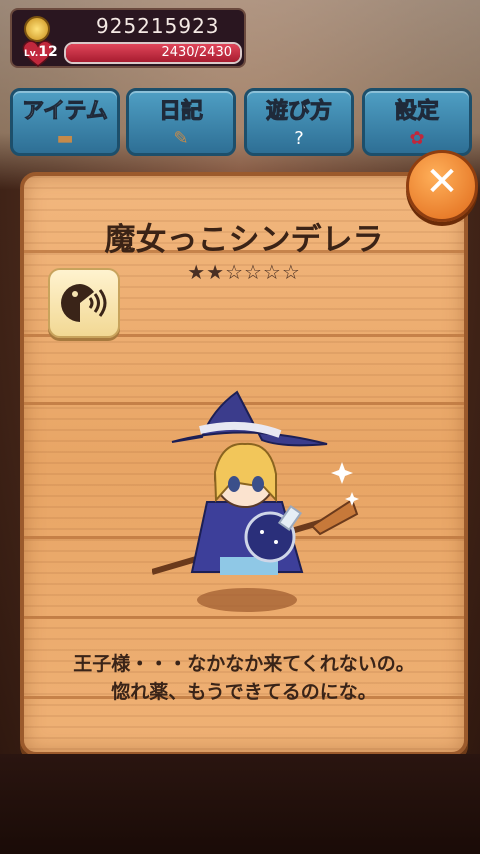  Describe the element at coordinates (158, 26) in the screenshot. I see `coin-count: 925215923` at that location.